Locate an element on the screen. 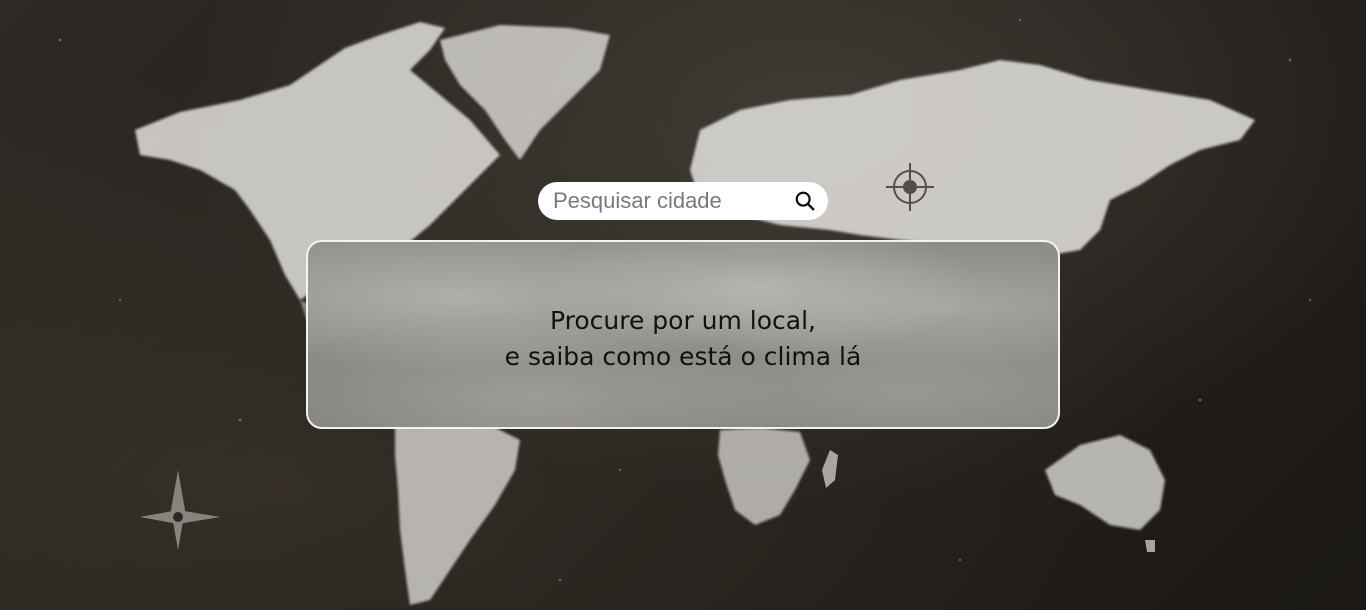 This screenshot has height=610, width=1366. search-bar is located at coordinates (683, 201).